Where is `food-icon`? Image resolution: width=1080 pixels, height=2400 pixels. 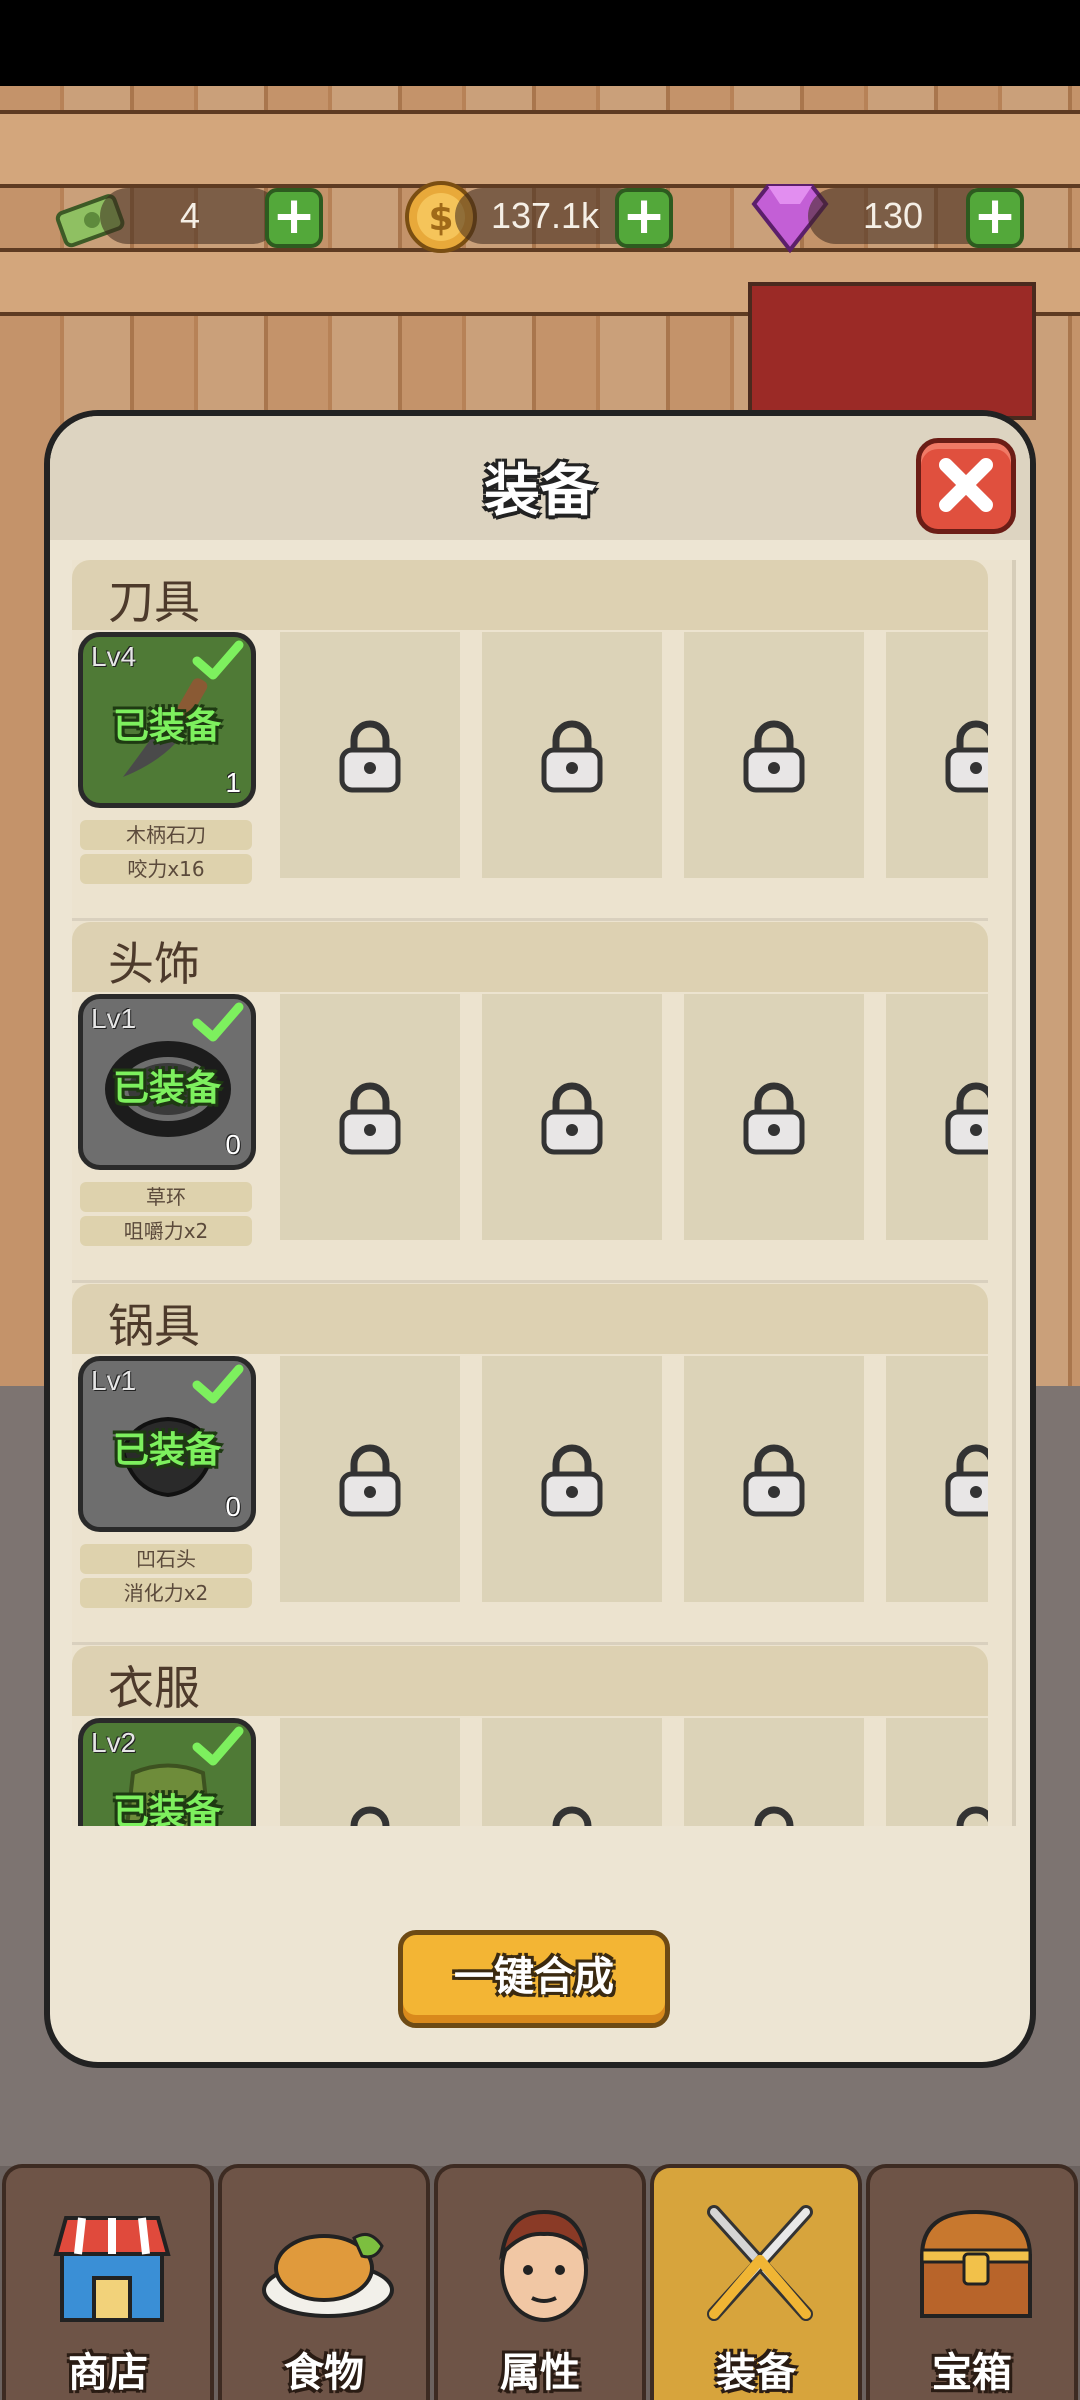
food-icon is located at coordinates (328, 2275).